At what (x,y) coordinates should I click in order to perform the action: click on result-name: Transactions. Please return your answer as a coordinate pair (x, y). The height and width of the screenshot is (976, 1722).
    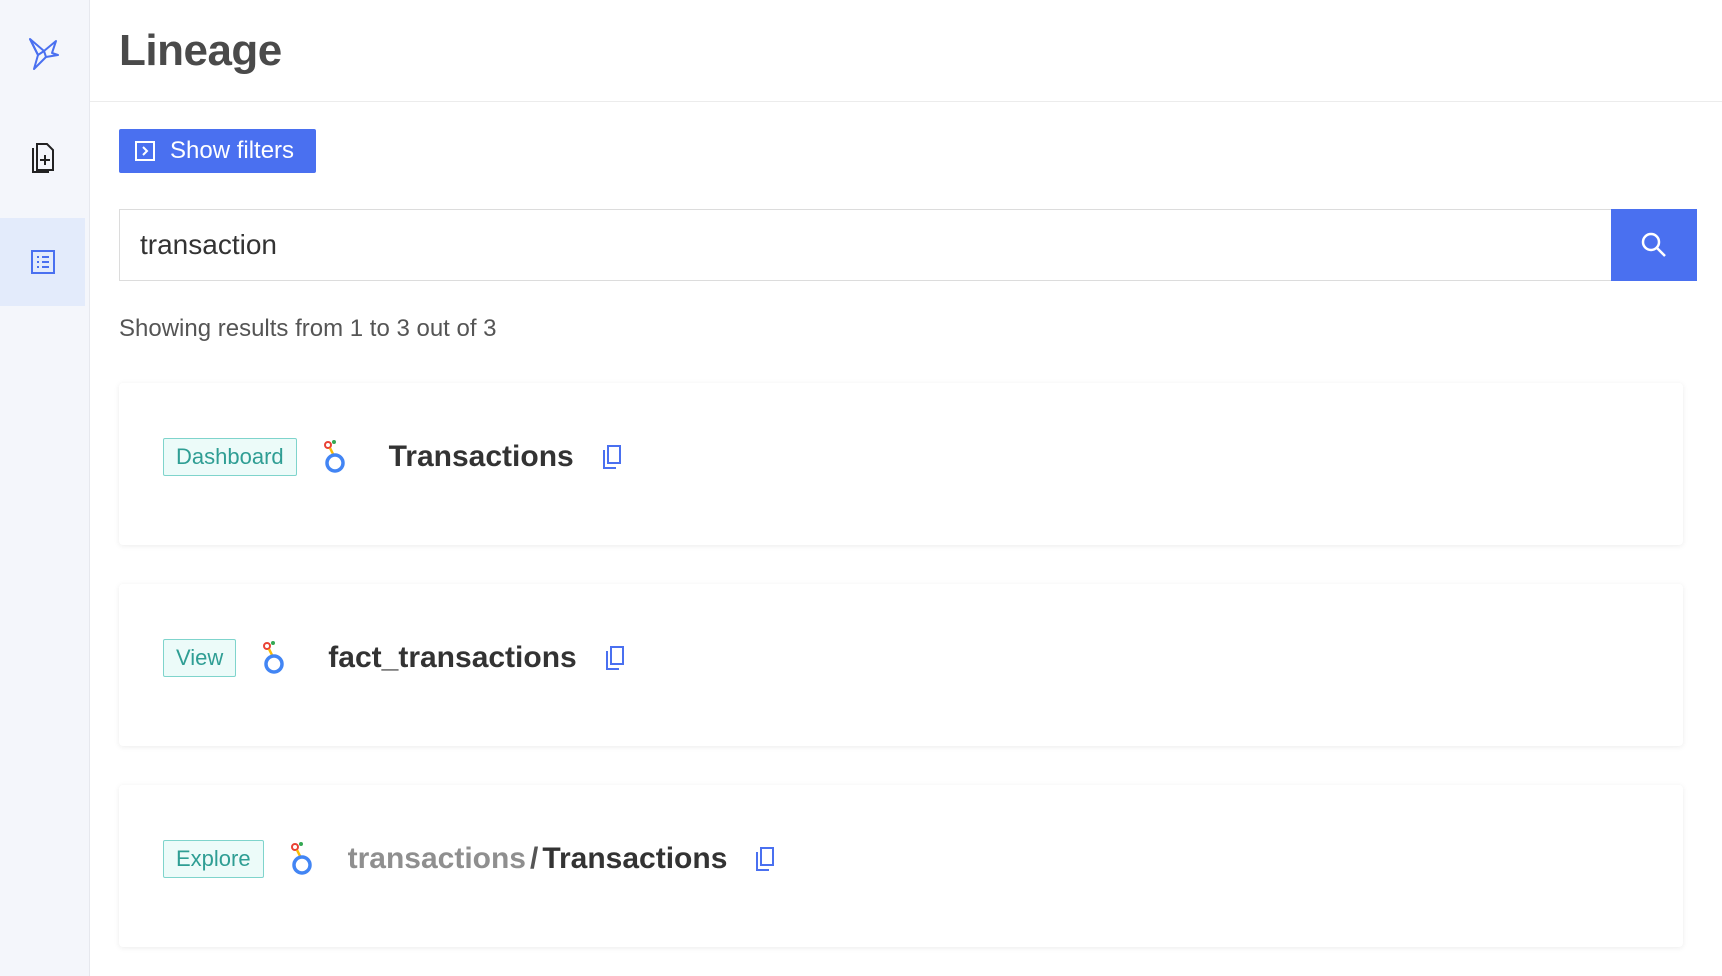
    Looking at the image, I should click on (477, 457).